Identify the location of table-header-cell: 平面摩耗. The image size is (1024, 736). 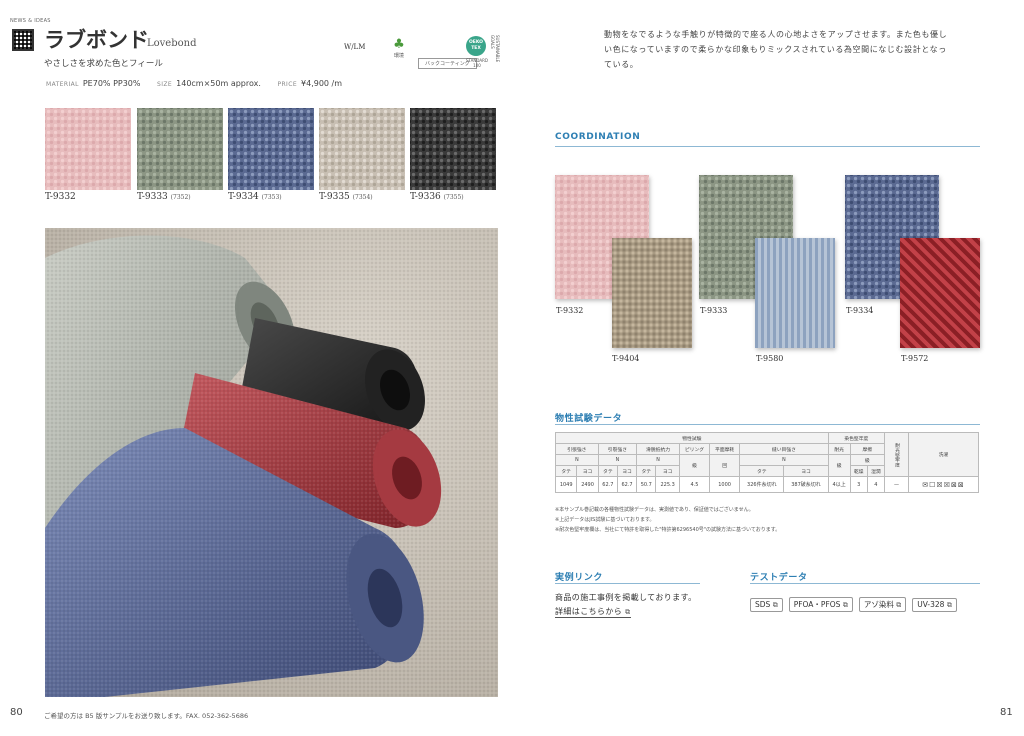
(725, 449).